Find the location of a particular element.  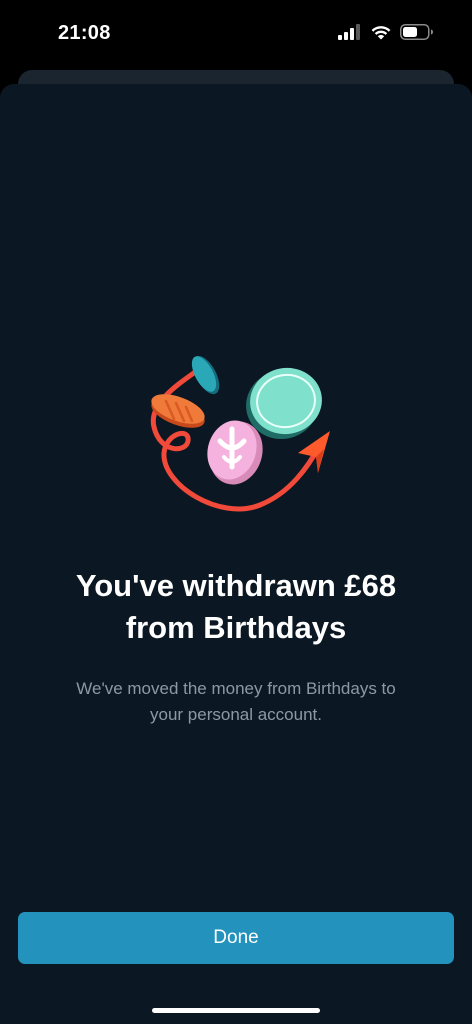

status-icons is located at coordinates (386, 32).